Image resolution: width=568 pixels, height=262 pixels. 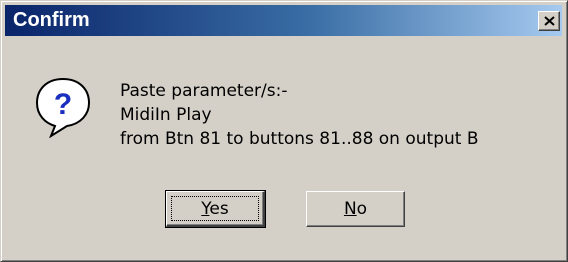 I want to click on no-button-label: No, so click(x=355, y=209).